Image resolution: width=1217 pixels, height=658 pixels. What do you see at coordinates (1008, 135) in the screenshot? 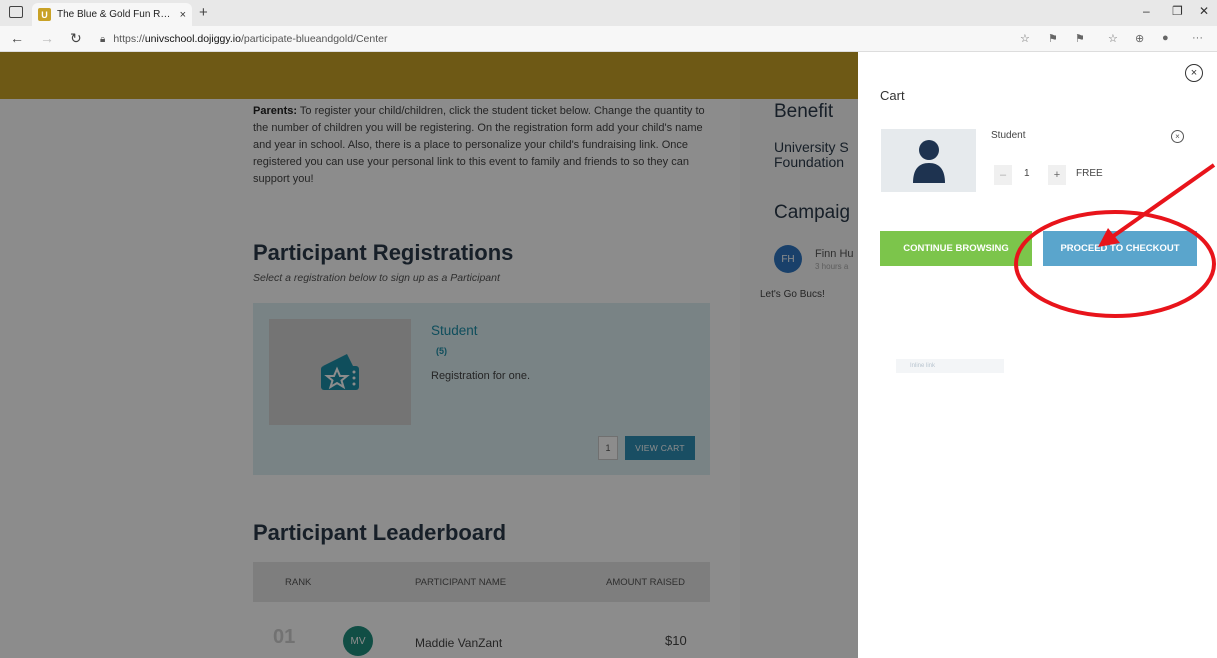
I see `cart-item-name: Student` at bounding box center [1008, 135].